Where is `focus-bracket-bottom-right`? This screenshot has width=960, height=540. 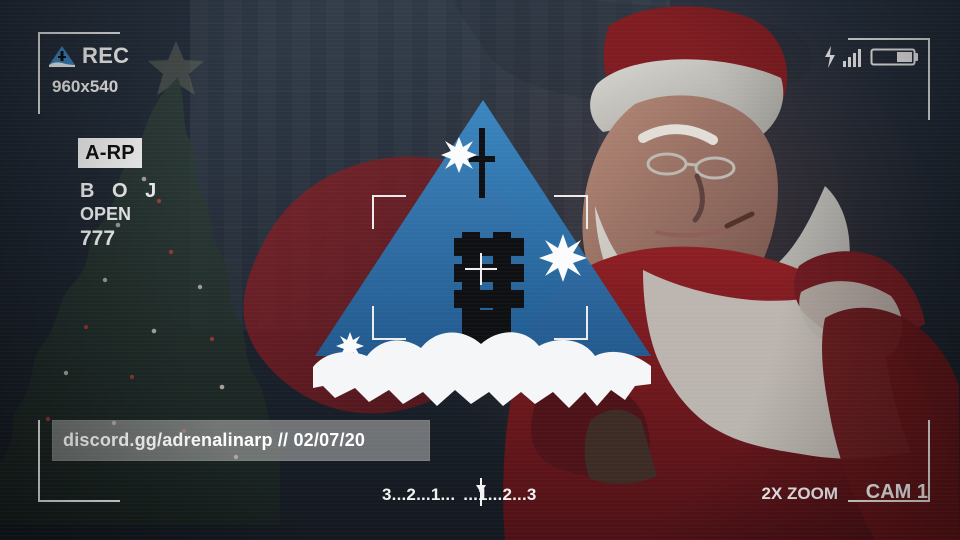 focus-bracket-bottom-right is located at coordinates (571, 323).